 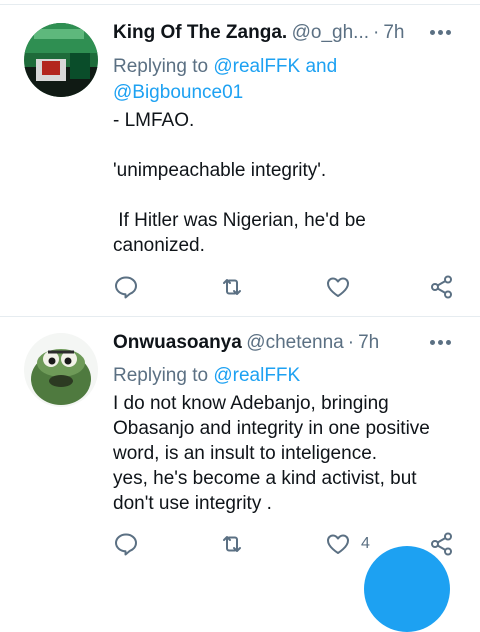 I want to click on author-name: Onwuasoanya, so click(x=177, y=342).